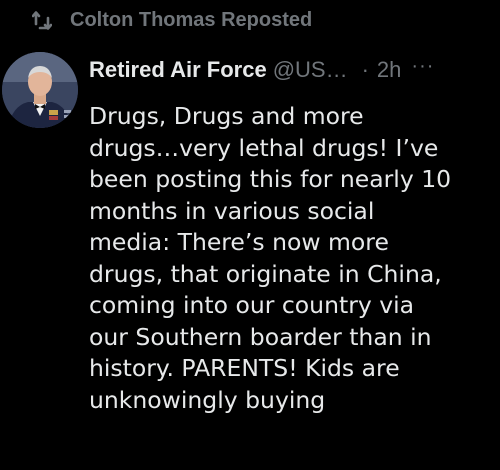 The height and width of the screenshot is (470, 500). What do you see at coordinates (226, 116) in the screenshot?
I see `post-text-line: Drugs, Drugs and more` at bounding box center [226, 116].